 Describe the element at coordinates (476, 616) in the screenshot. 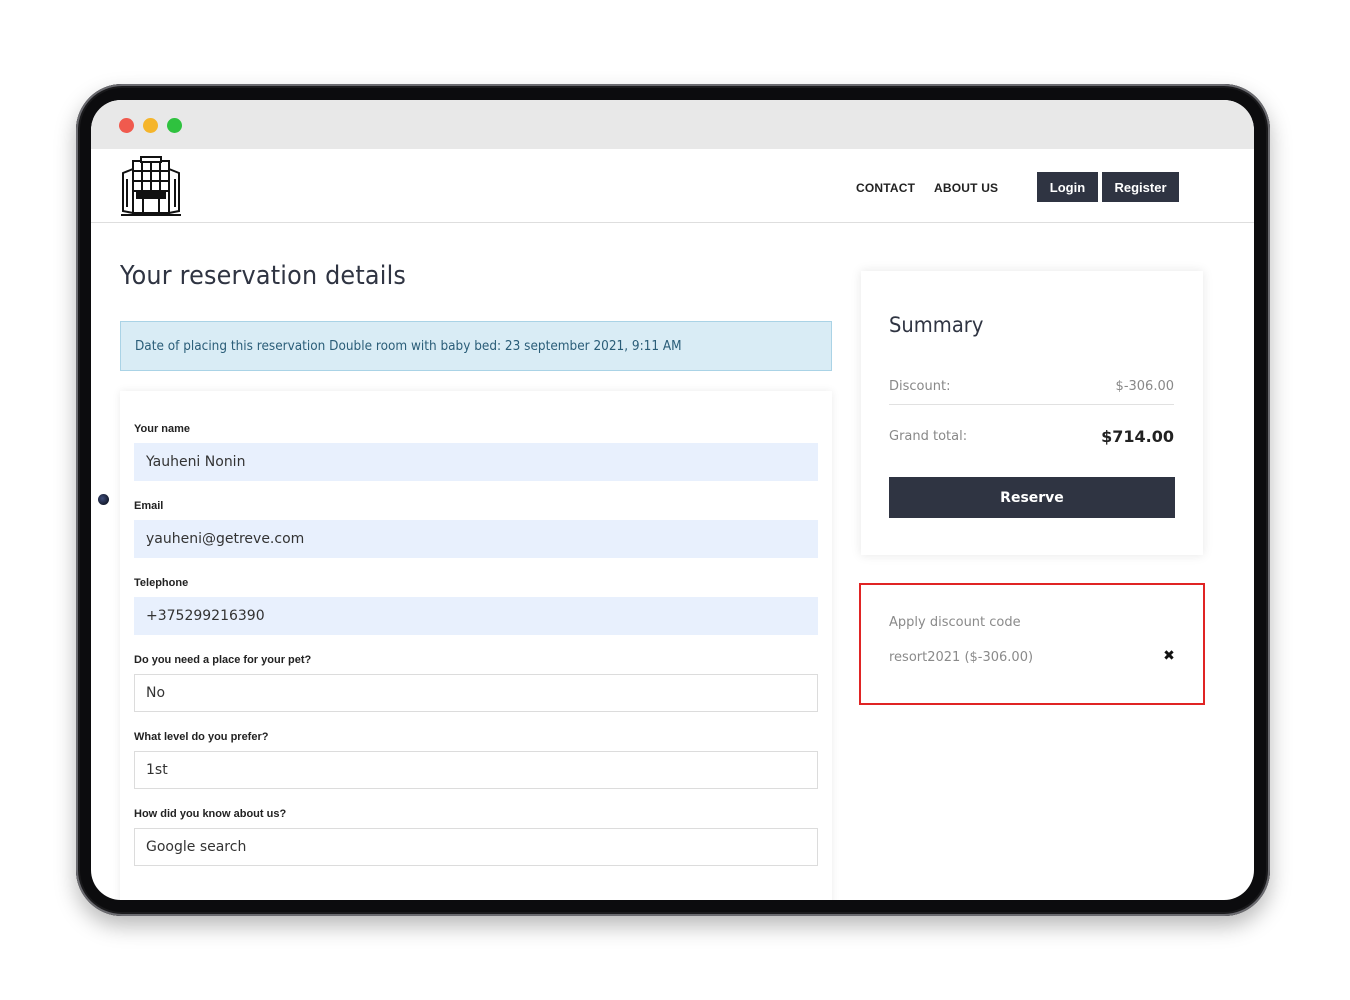

I see `telephone-input: +375299216390` at that location.